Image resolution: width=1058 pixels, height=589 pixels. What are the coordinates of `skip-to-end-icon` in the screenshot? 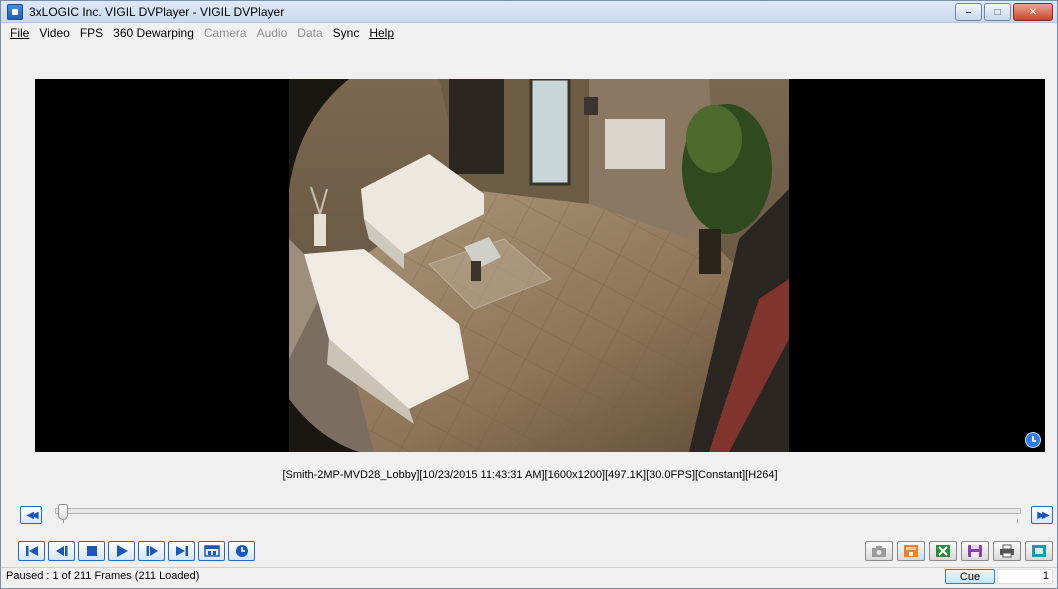 It's located at (181, 551).